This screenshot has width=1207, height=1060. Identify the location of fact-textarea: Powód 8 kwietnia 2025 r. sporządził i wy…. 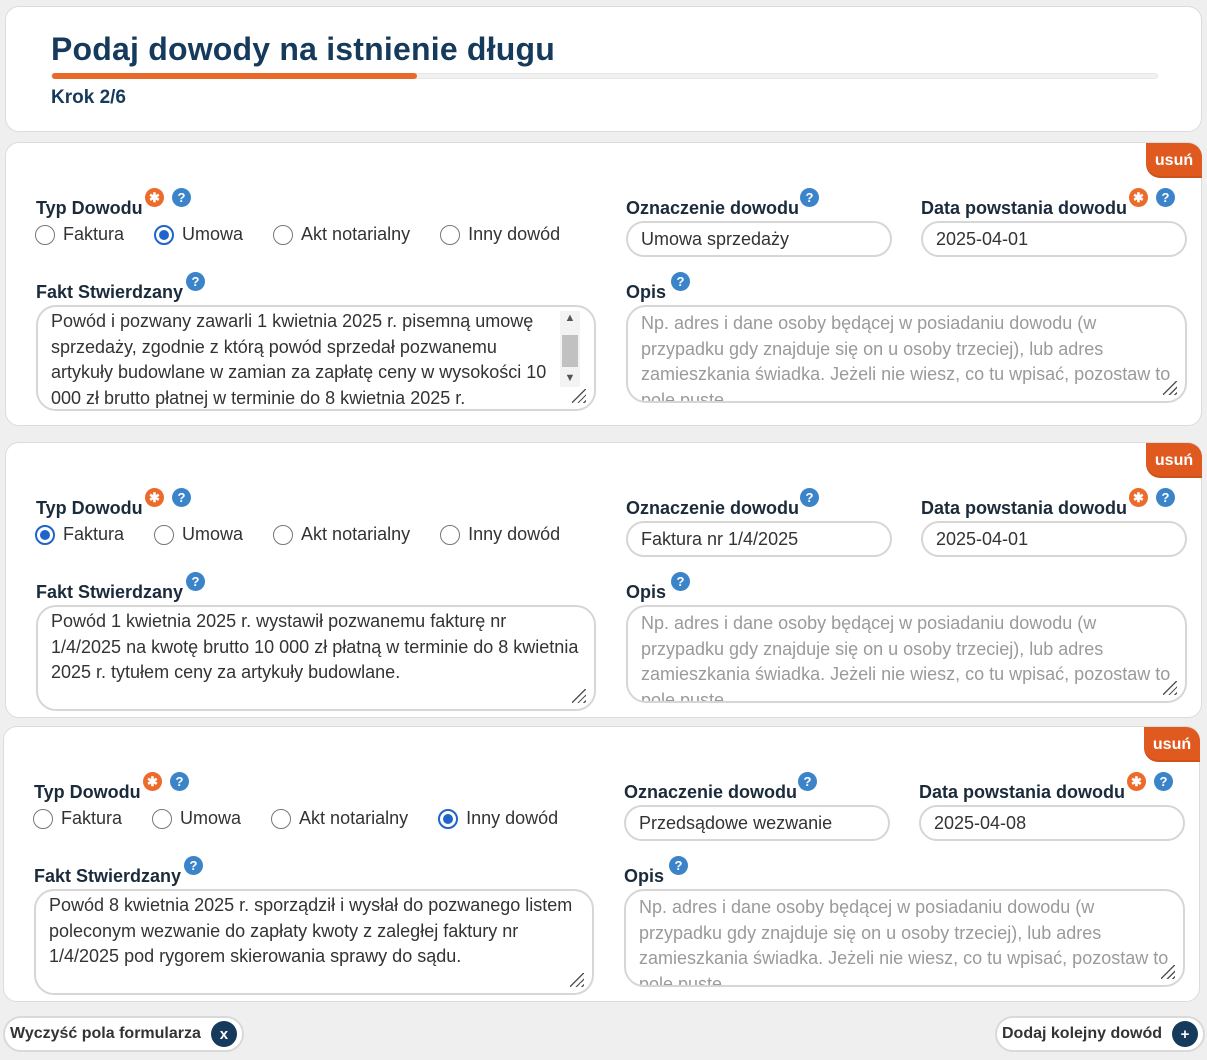
(314, 942).